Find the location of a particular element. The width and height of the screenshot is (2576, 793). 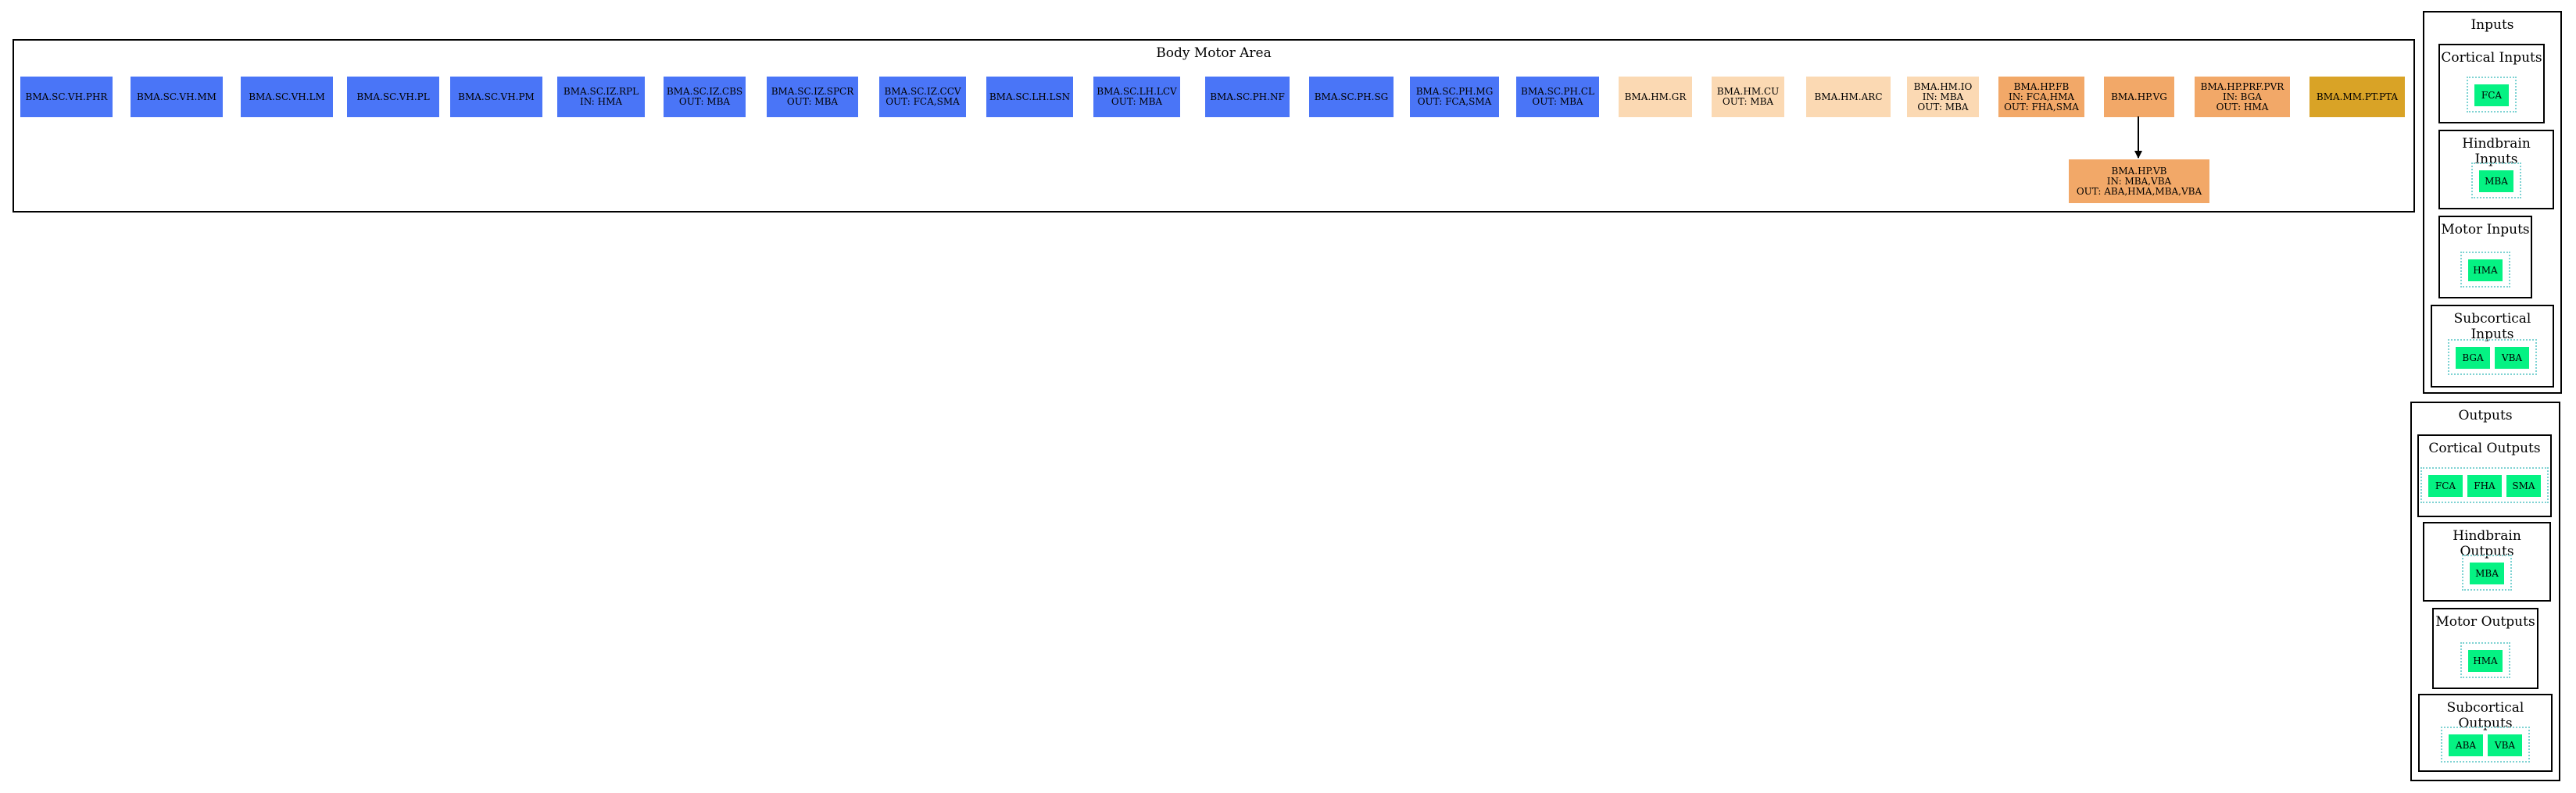

io-node-fha: FHA is located at coordinates (2484, 486).